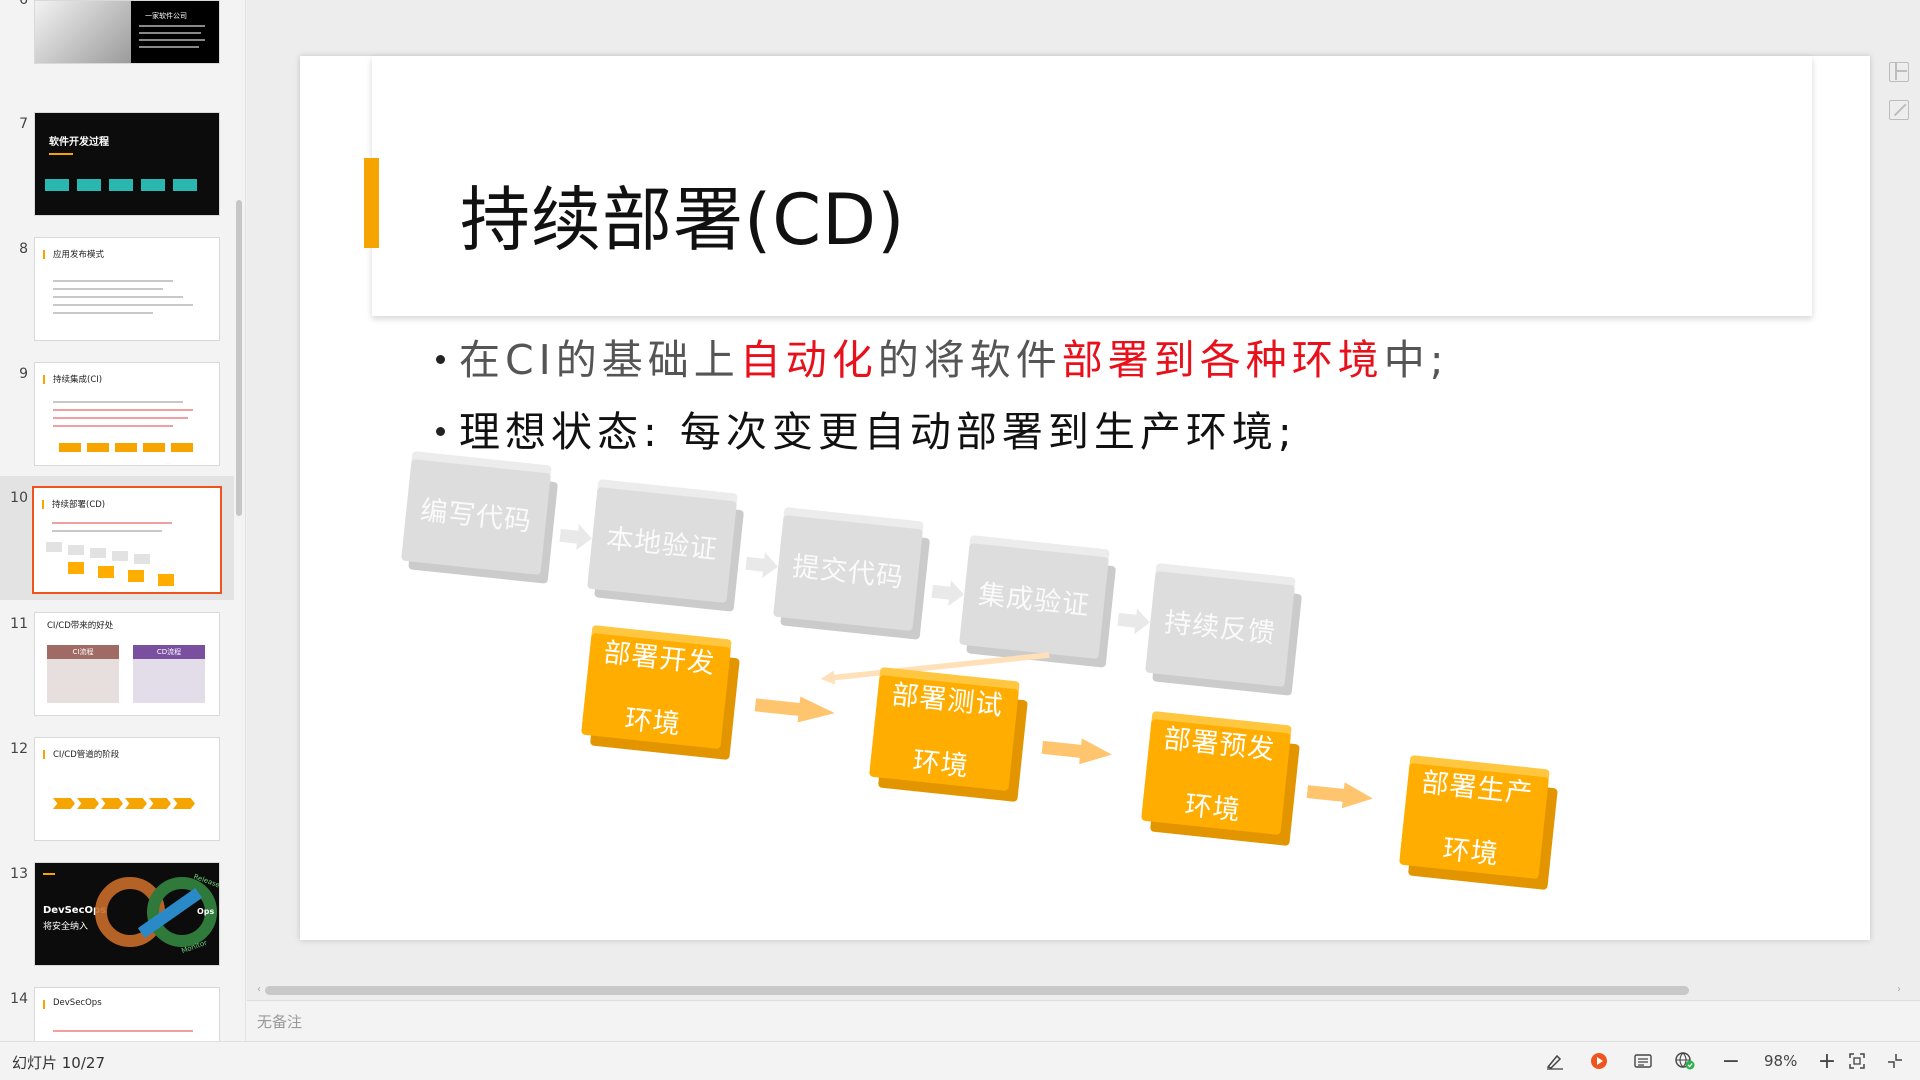 This screenshot has width=1920, height=1080. I want to click on character-illustration, so click(83, 32).